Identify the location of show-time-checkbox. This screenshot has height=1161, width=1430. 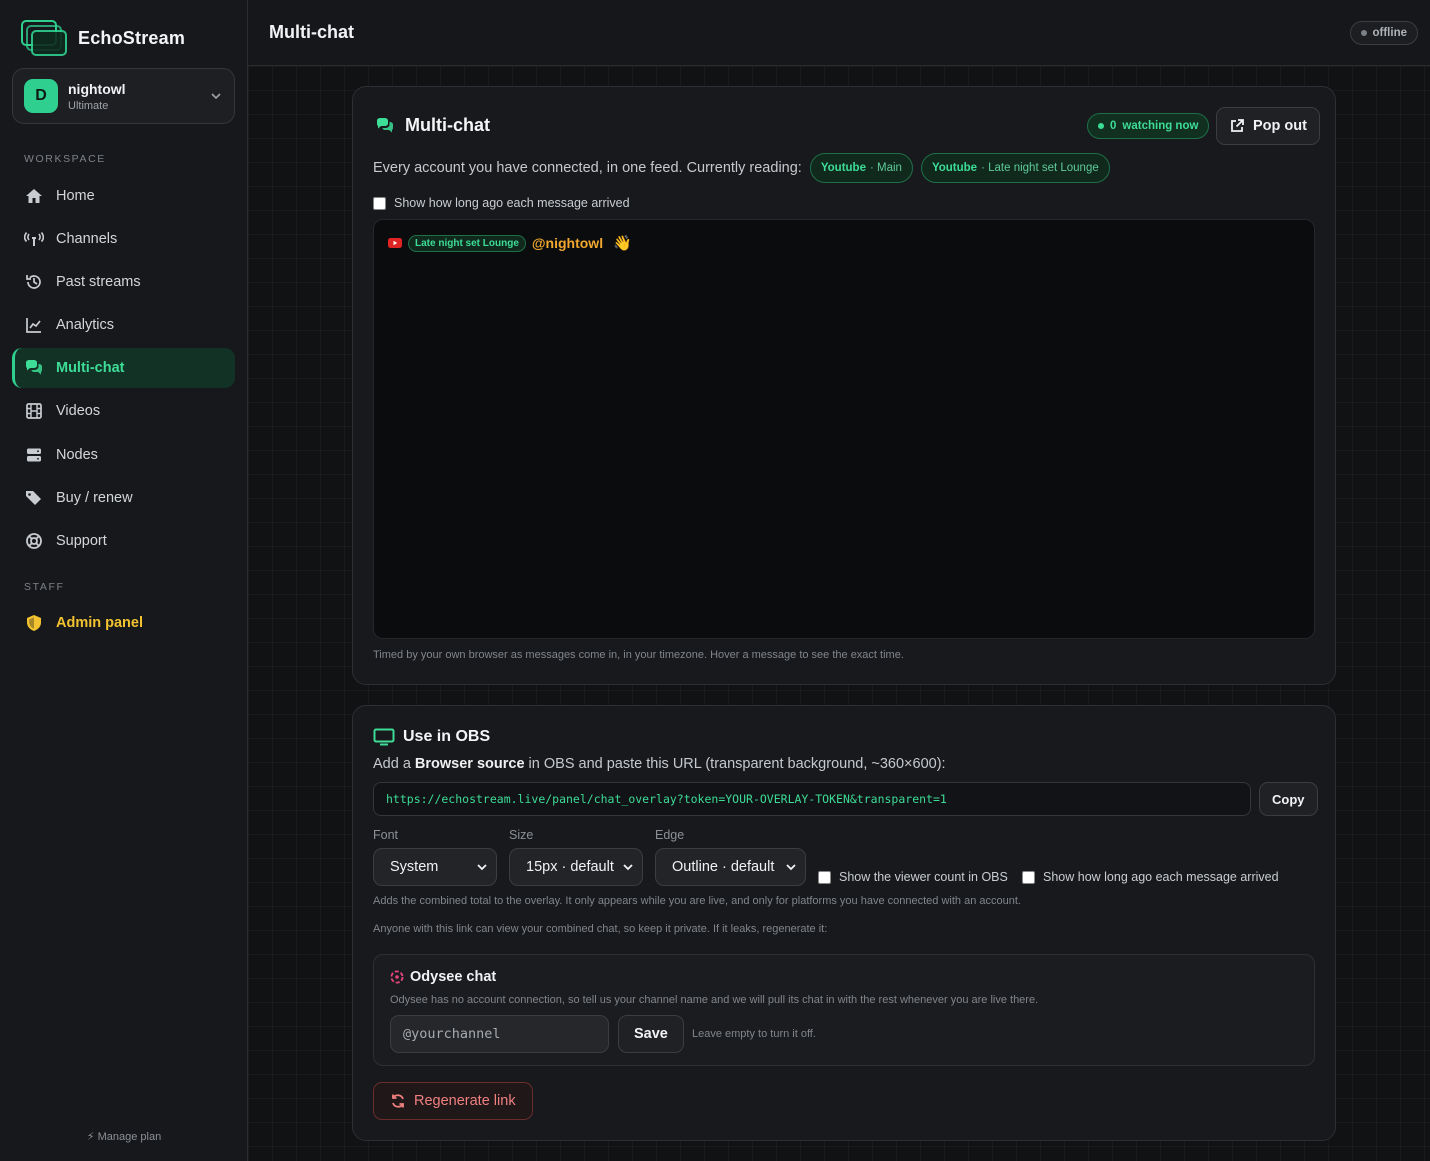
(379, 203).